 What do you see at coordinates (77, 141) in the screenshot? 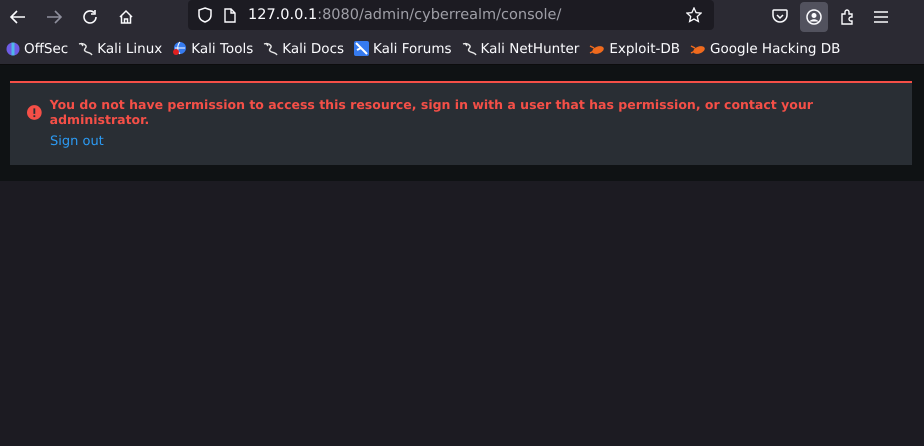
I see `sign-out-link: Sign out` at bounding box center [77, 141].